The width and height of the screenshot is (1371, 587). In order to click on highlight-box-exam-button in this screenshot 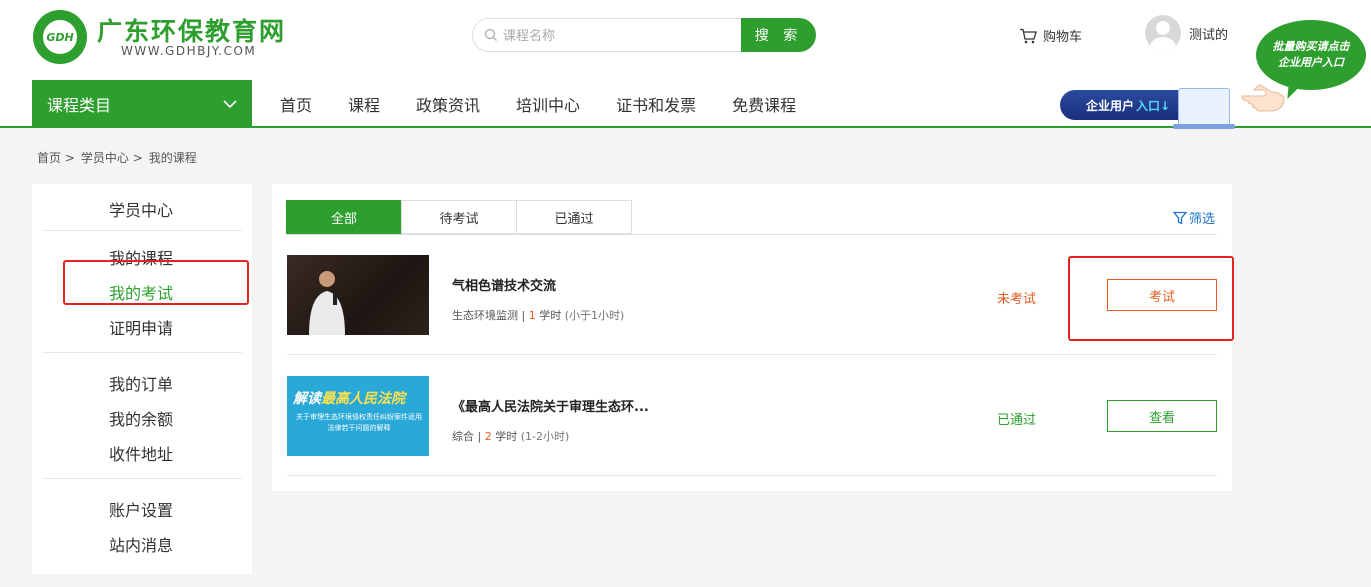, I will do `click(1151, 298)`.